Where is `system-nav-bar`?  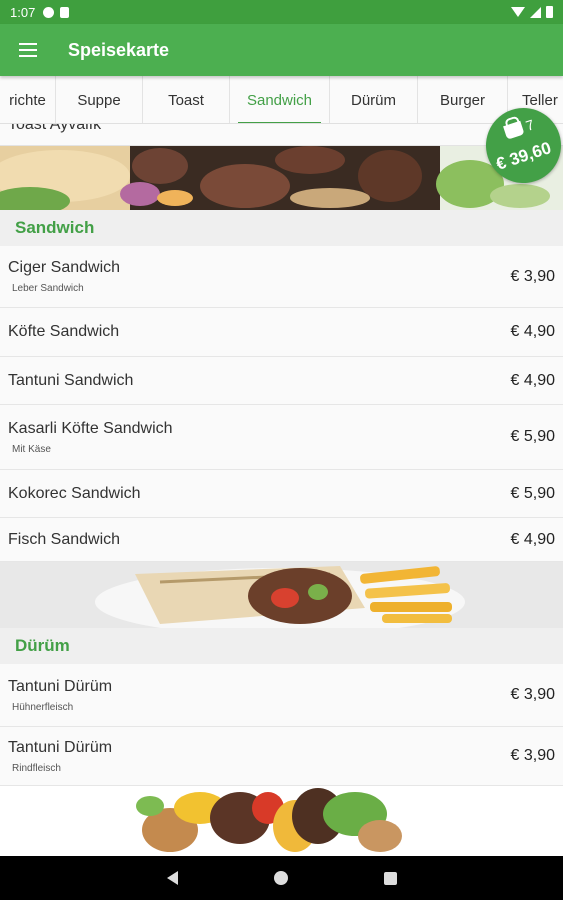 system-nav-bar is located at coordinates (281, 878).